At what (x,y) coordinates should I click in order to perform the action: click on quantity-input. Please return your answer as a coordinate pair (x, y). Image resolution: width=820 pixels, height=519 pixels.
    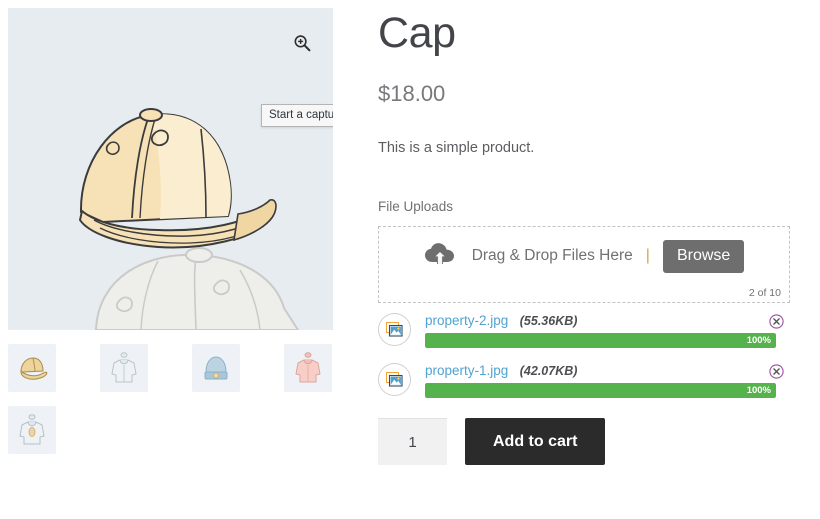
    Looking at the image, I should click on (412, 442).